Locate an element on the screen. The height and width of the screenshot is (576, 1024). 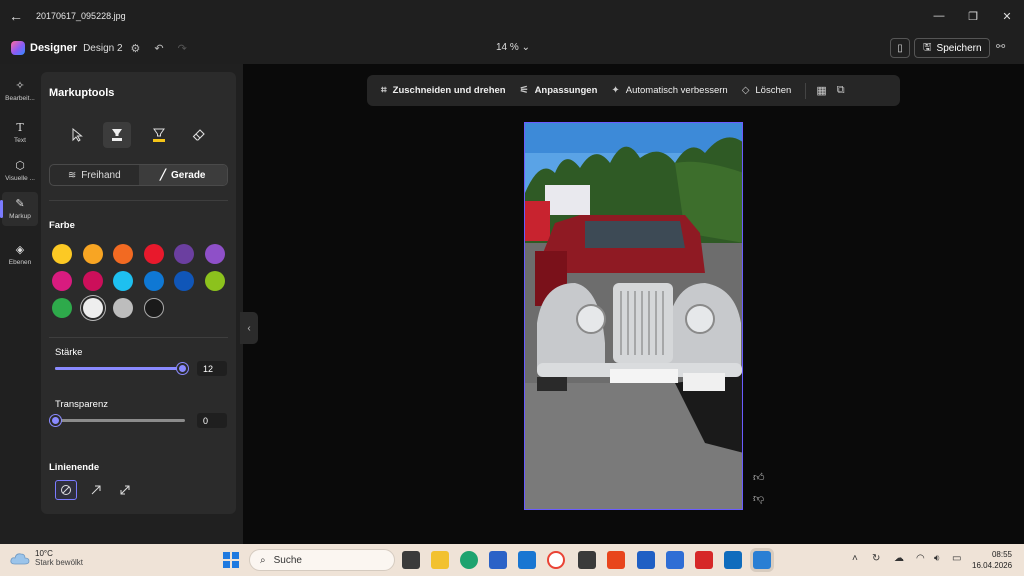
minimize-button: — is located at coordinates (939, 16).